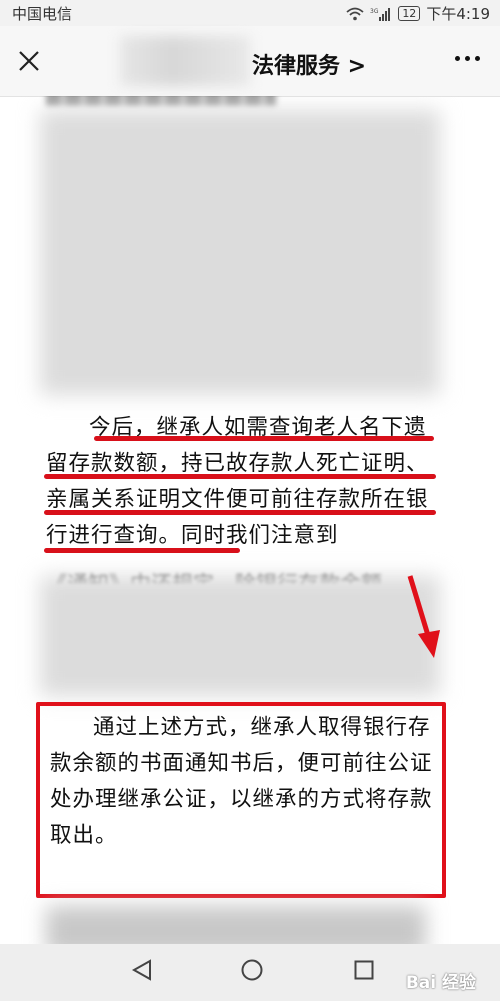 This screenshot has width=500, height=1001. I want to click on status-bar: 中国电信 3G 12 下午4:19, so click(250, 13).